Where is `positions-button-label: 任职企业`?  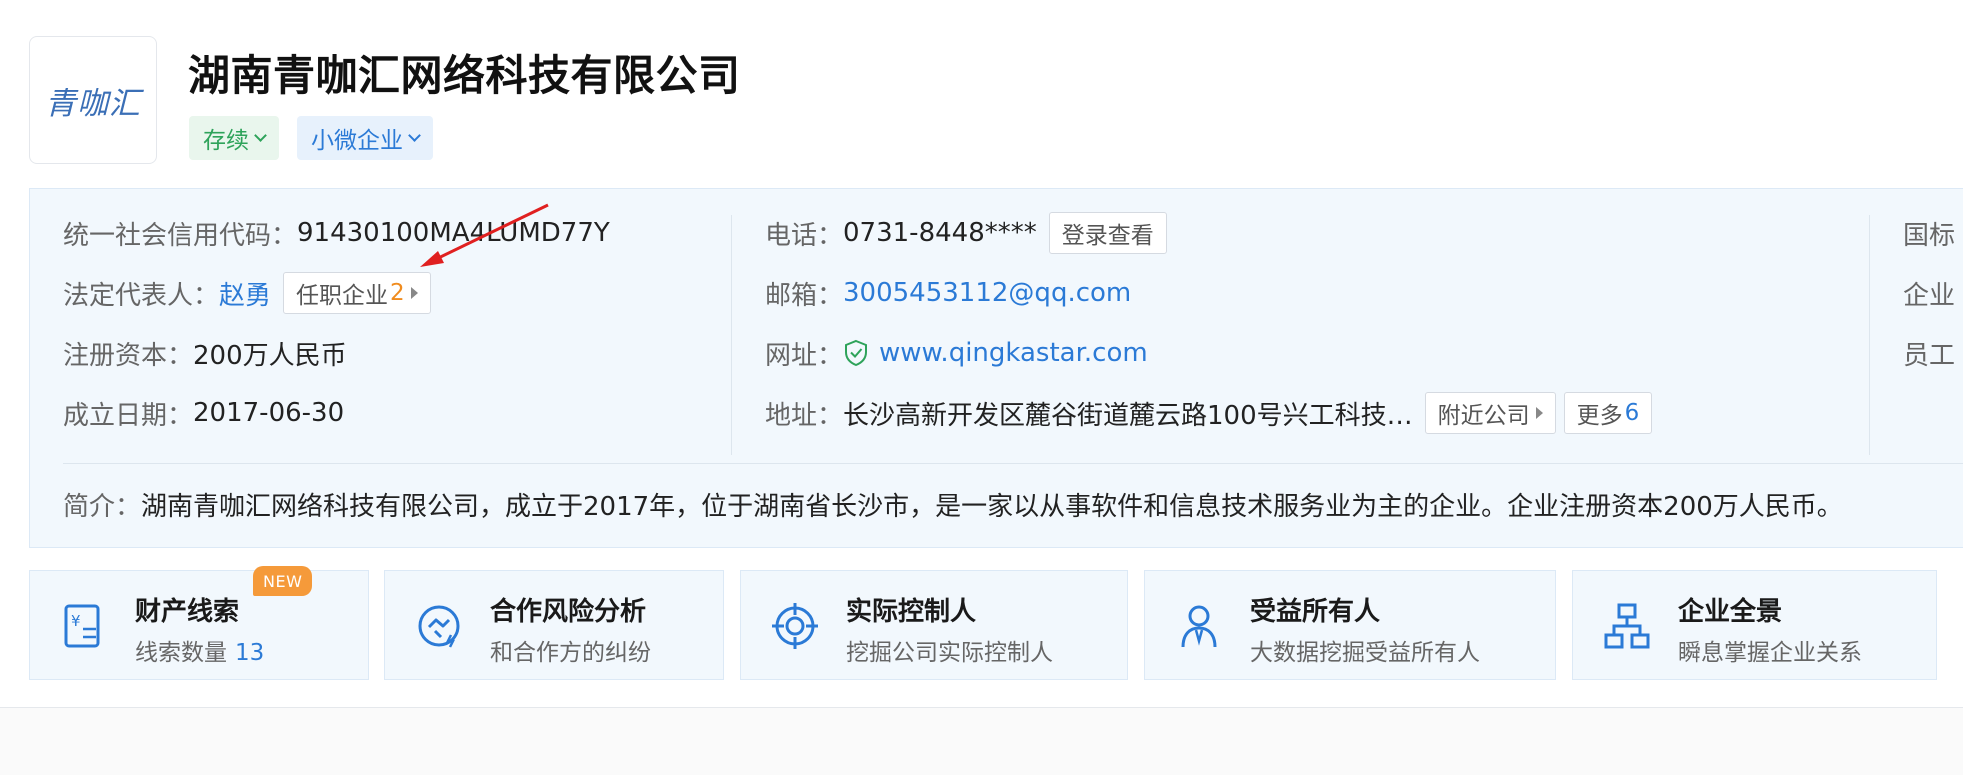 positions-button-label: 任职企业 is located at coordinates (342, 296).